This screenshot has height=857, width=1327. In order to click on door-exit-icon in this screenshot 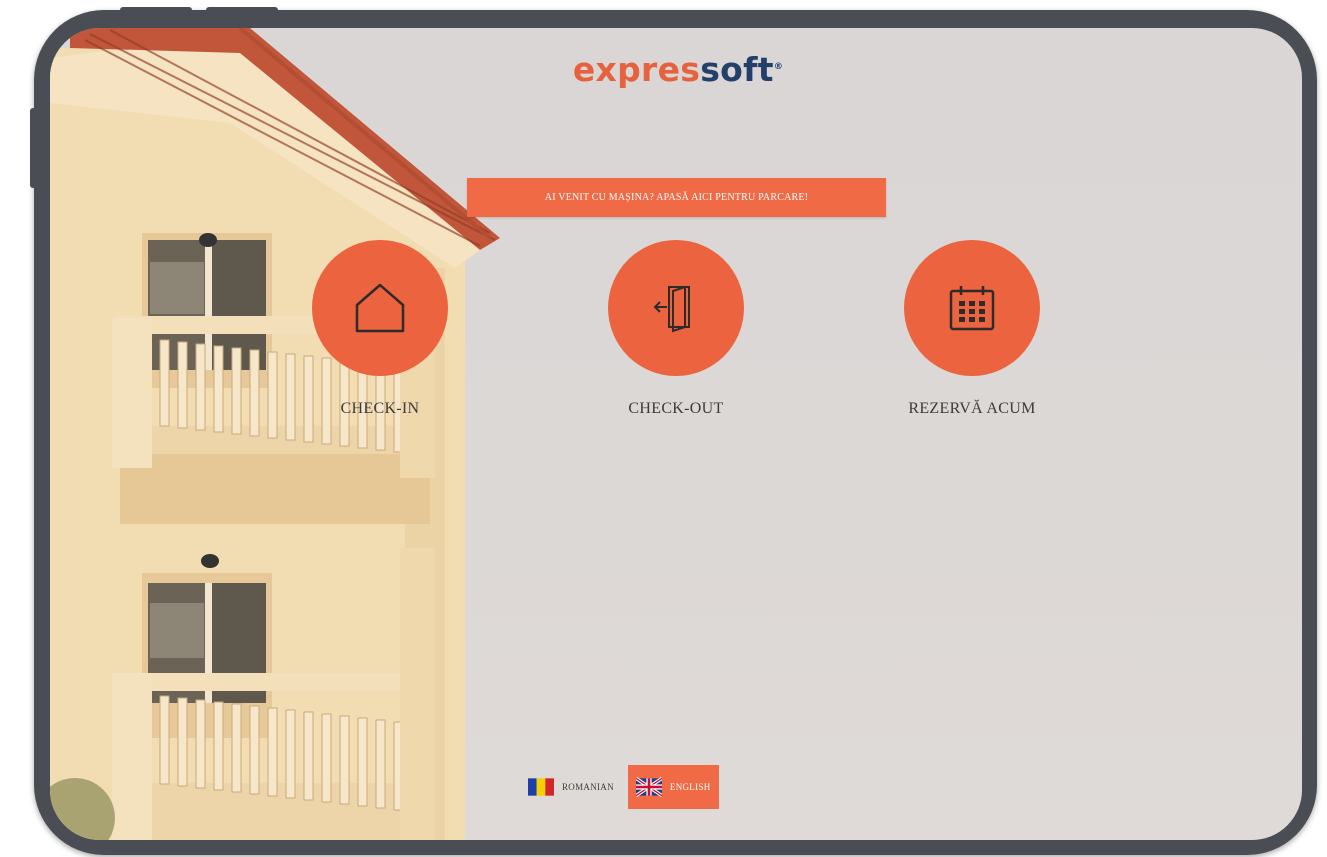, I will do `click(671, 309)`.